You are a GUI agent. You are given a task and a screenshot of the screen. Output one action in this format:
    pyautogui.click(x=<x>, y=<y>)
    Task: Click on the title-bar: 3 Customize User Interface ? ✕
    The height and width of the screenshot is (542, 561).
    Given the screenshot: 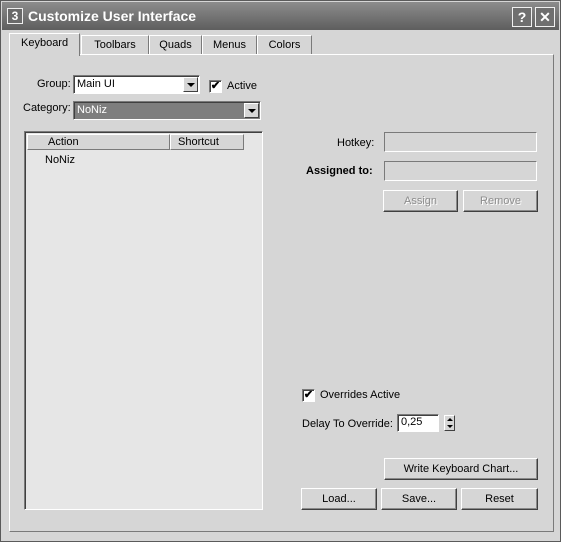 What is the action you would take?
    pyautogui.click(x=280, y=16)
    